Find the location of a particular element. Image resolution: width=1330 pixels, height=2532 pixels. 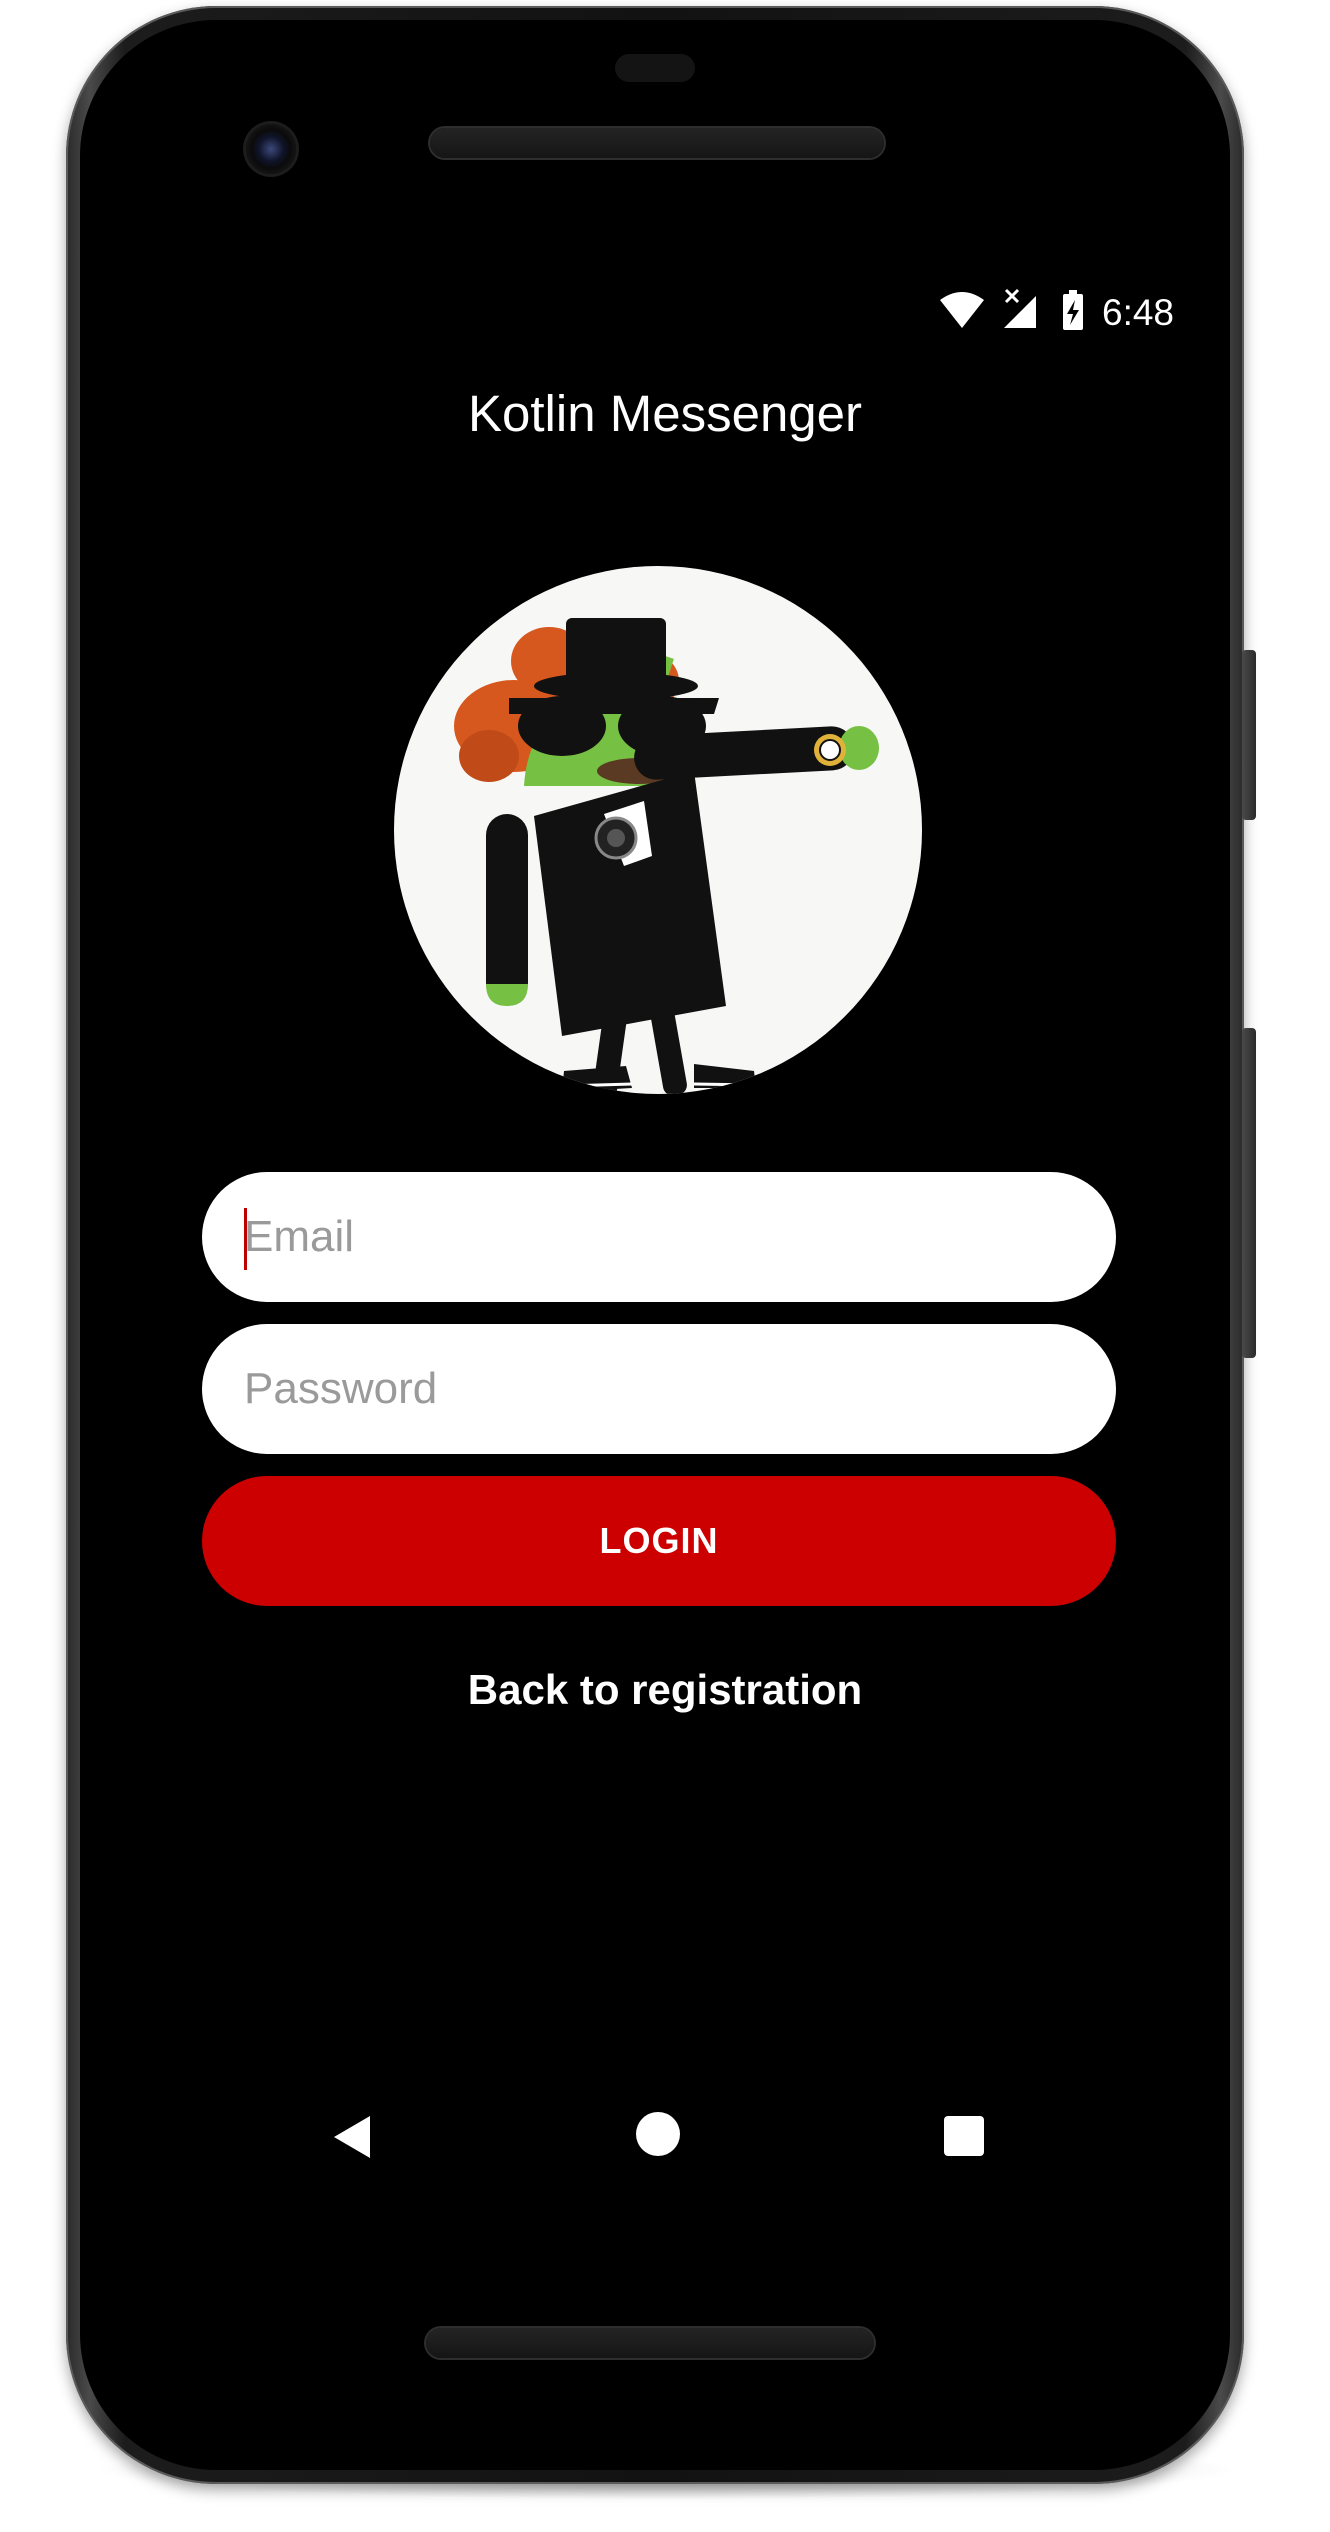

app-title: Kotlin Messenger is located at coordinates (665, 413).